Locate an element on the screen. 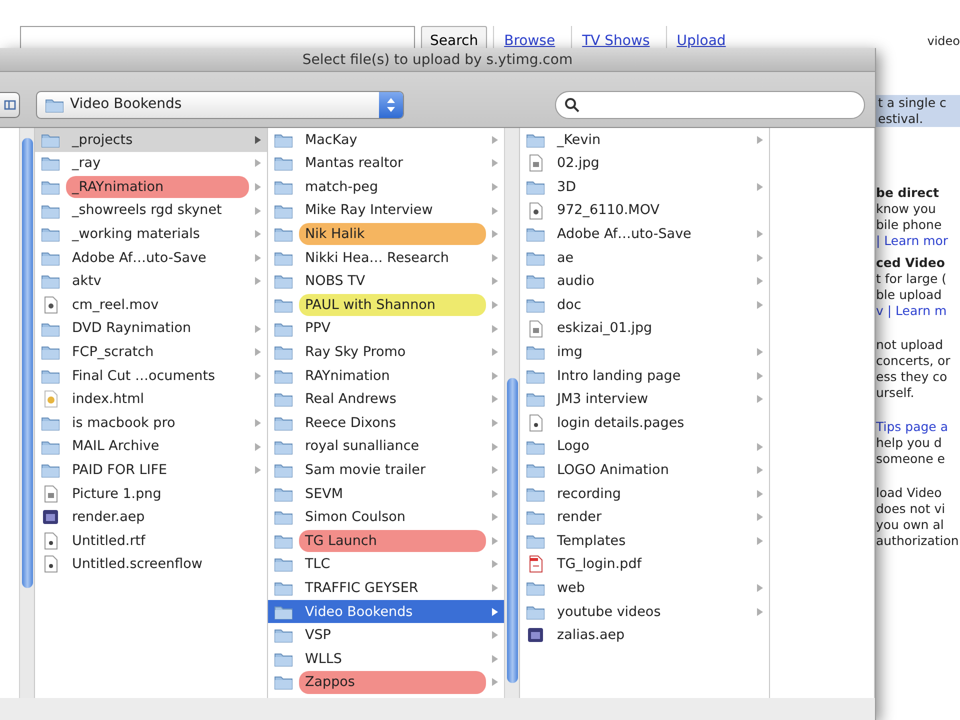  item-name: img is located at coordinates (570, 352).